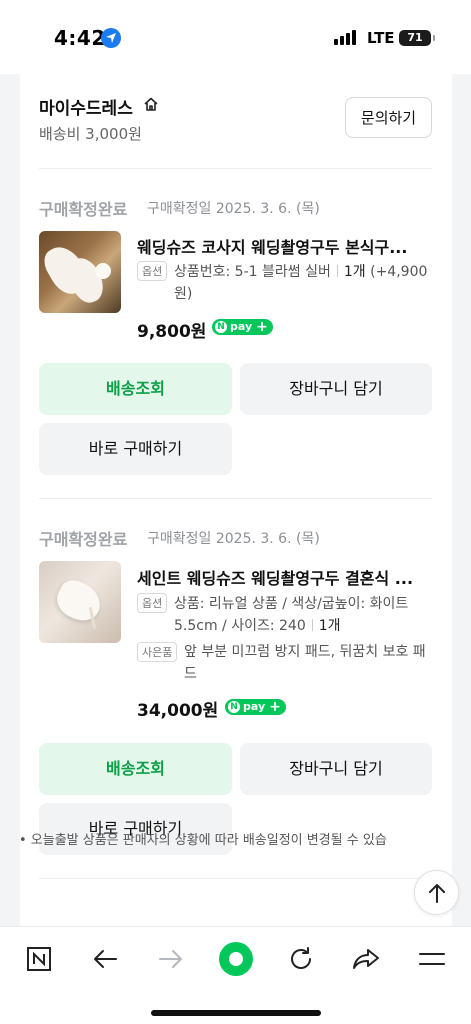  Describe the element at coordinates (235, 37) in the screenshot. I see `status-bar: 4:42 LTE 71` at that location.